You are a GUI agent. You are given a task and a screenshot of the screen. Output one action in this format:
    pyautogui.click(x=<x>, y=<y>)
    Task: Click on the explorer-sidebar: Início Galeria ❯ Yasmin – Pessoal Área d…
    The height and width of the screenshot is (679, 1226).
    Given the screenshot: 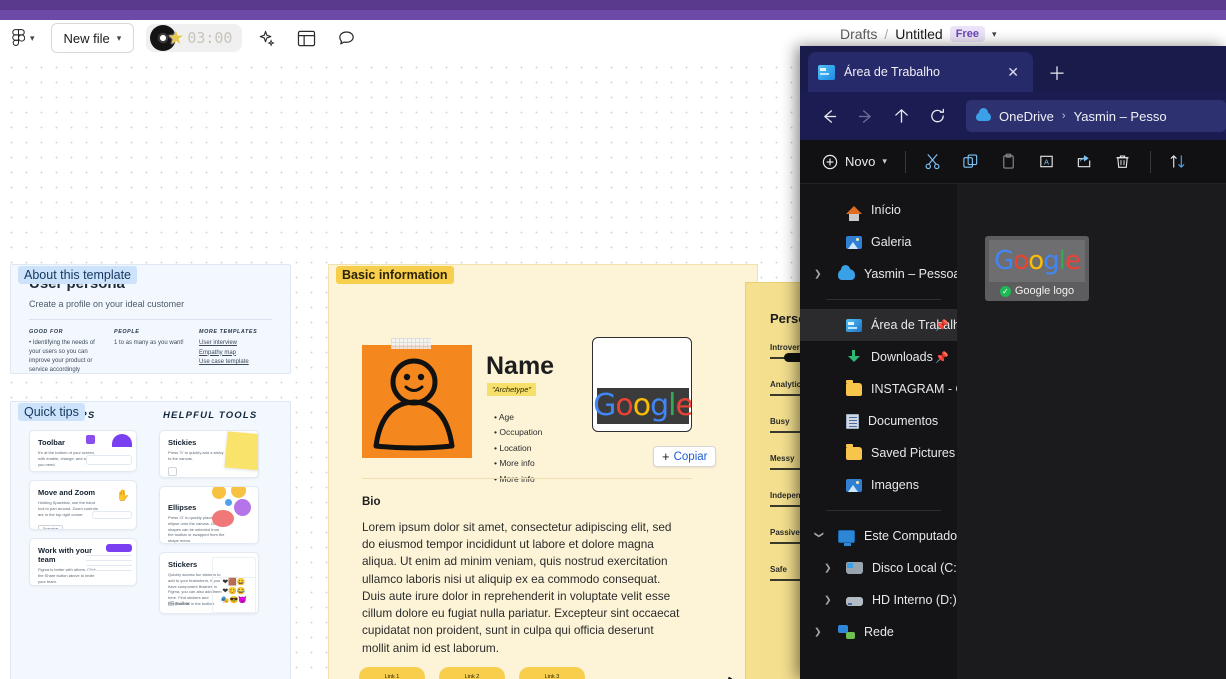 What is the action you would take?
    pyautogui.click(x=878, y=431)
    